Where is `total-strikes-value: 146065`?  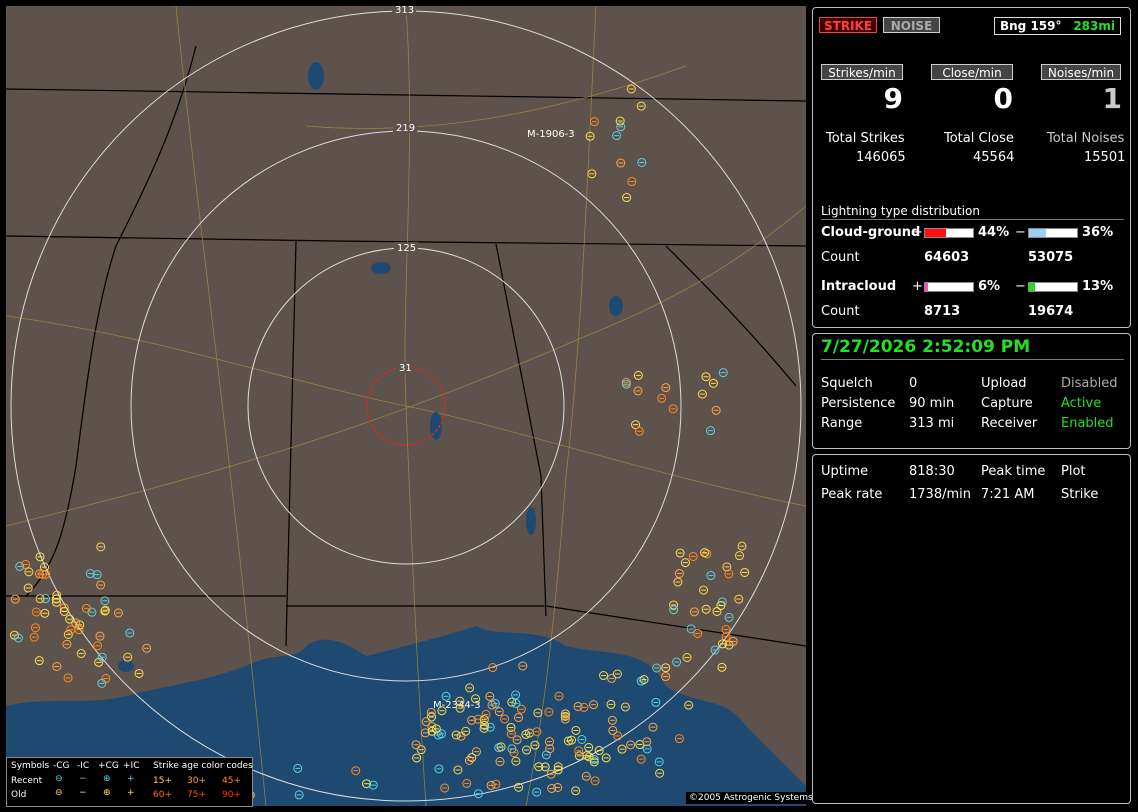
total-strikes-value: 146065 is located at coordinates (881, 157).